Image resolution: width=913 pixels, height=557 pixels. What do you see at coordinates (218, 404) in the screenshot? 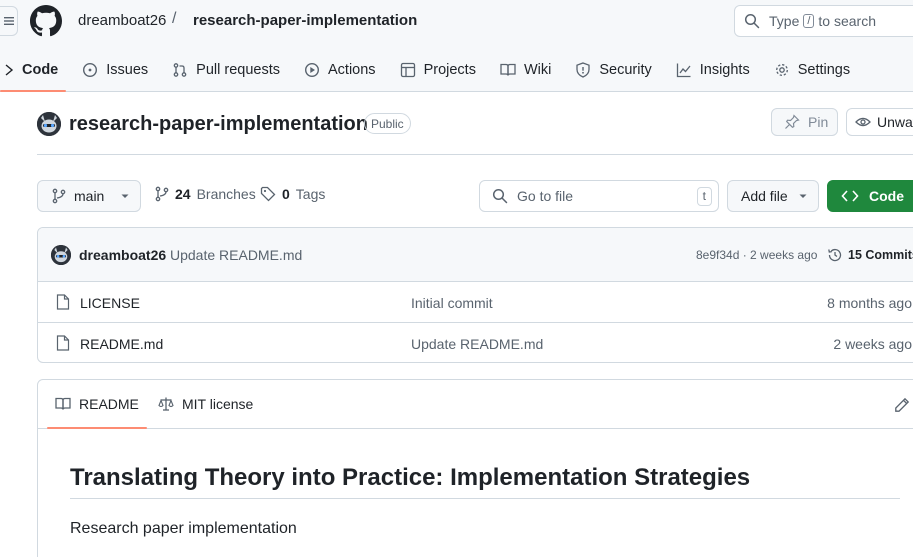
I see `tab-license-label: MIT license` at bounding box center [218, 404].